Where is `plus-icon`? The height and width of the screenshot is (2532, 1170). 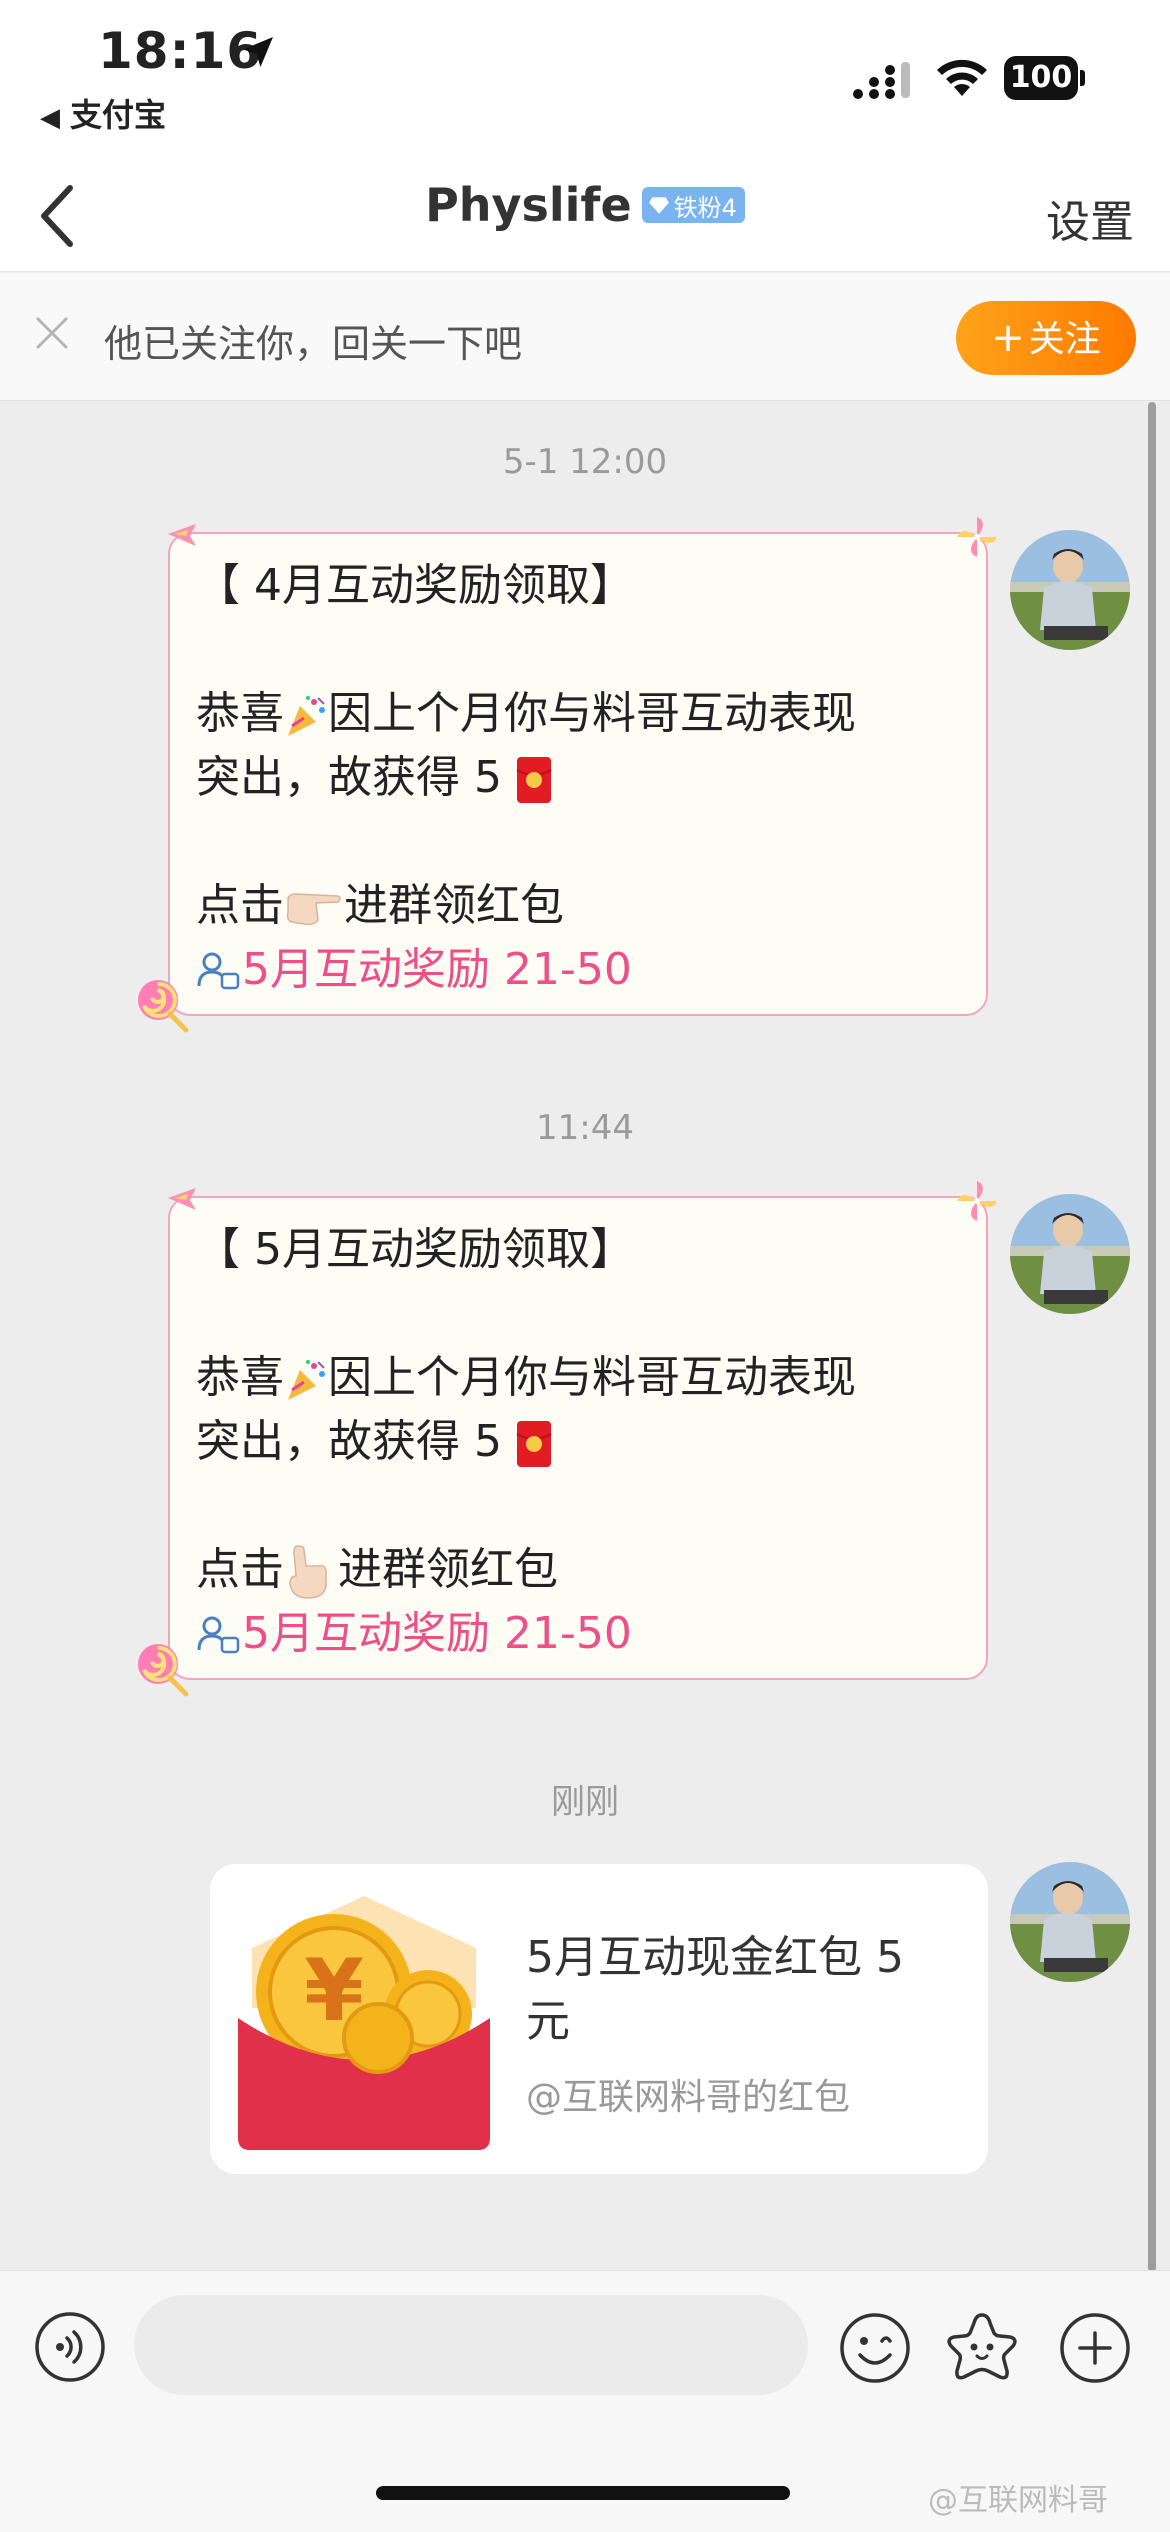 plus-icon is located at coordinates (1095, 2348).